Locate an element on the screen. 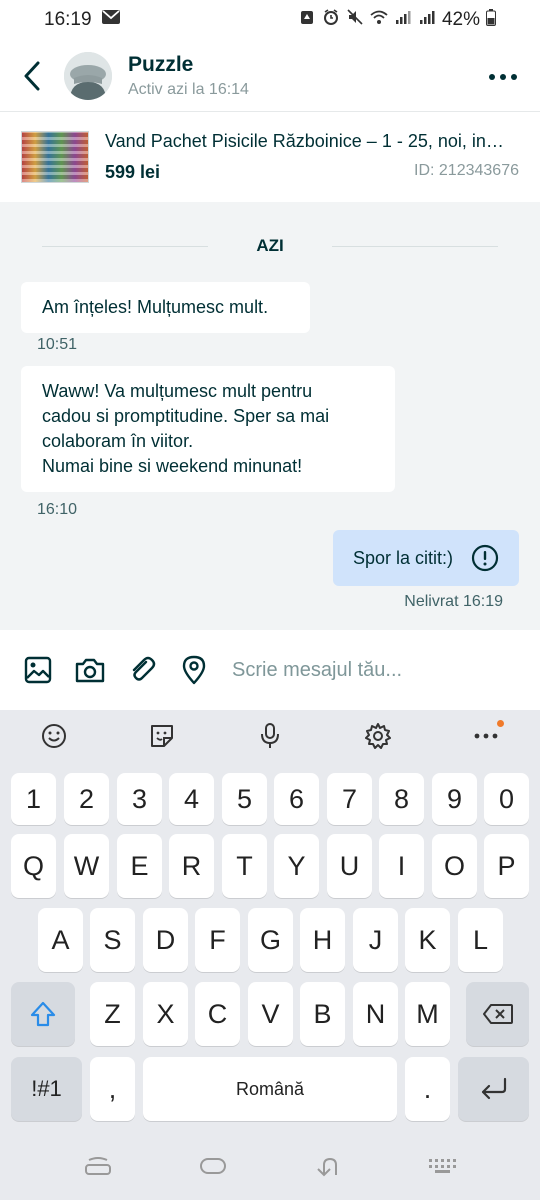 This screenshot has height=1200, width=540. voice-input-button is located at coordinates (270, 736).